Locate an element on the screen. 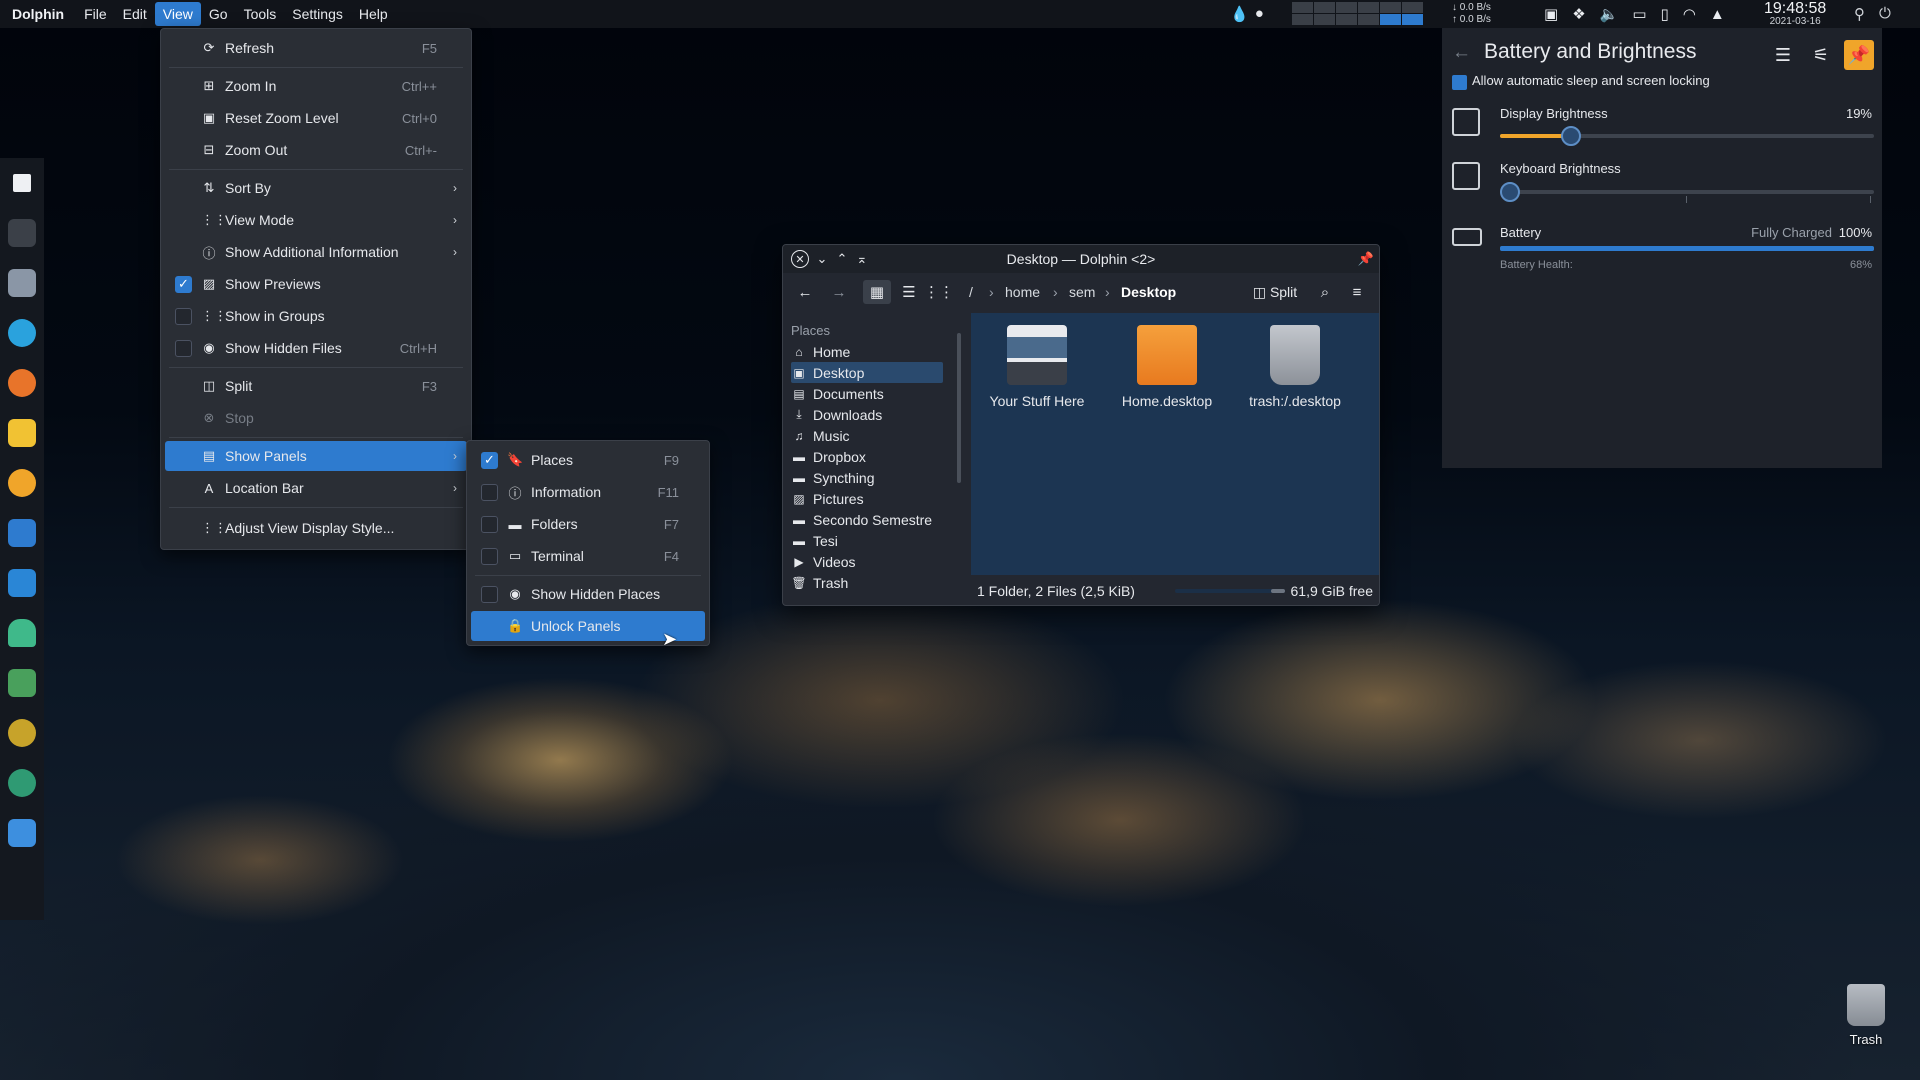 The image size is (1920, 1080). night-color-icon is located at coordinates (22, 483).